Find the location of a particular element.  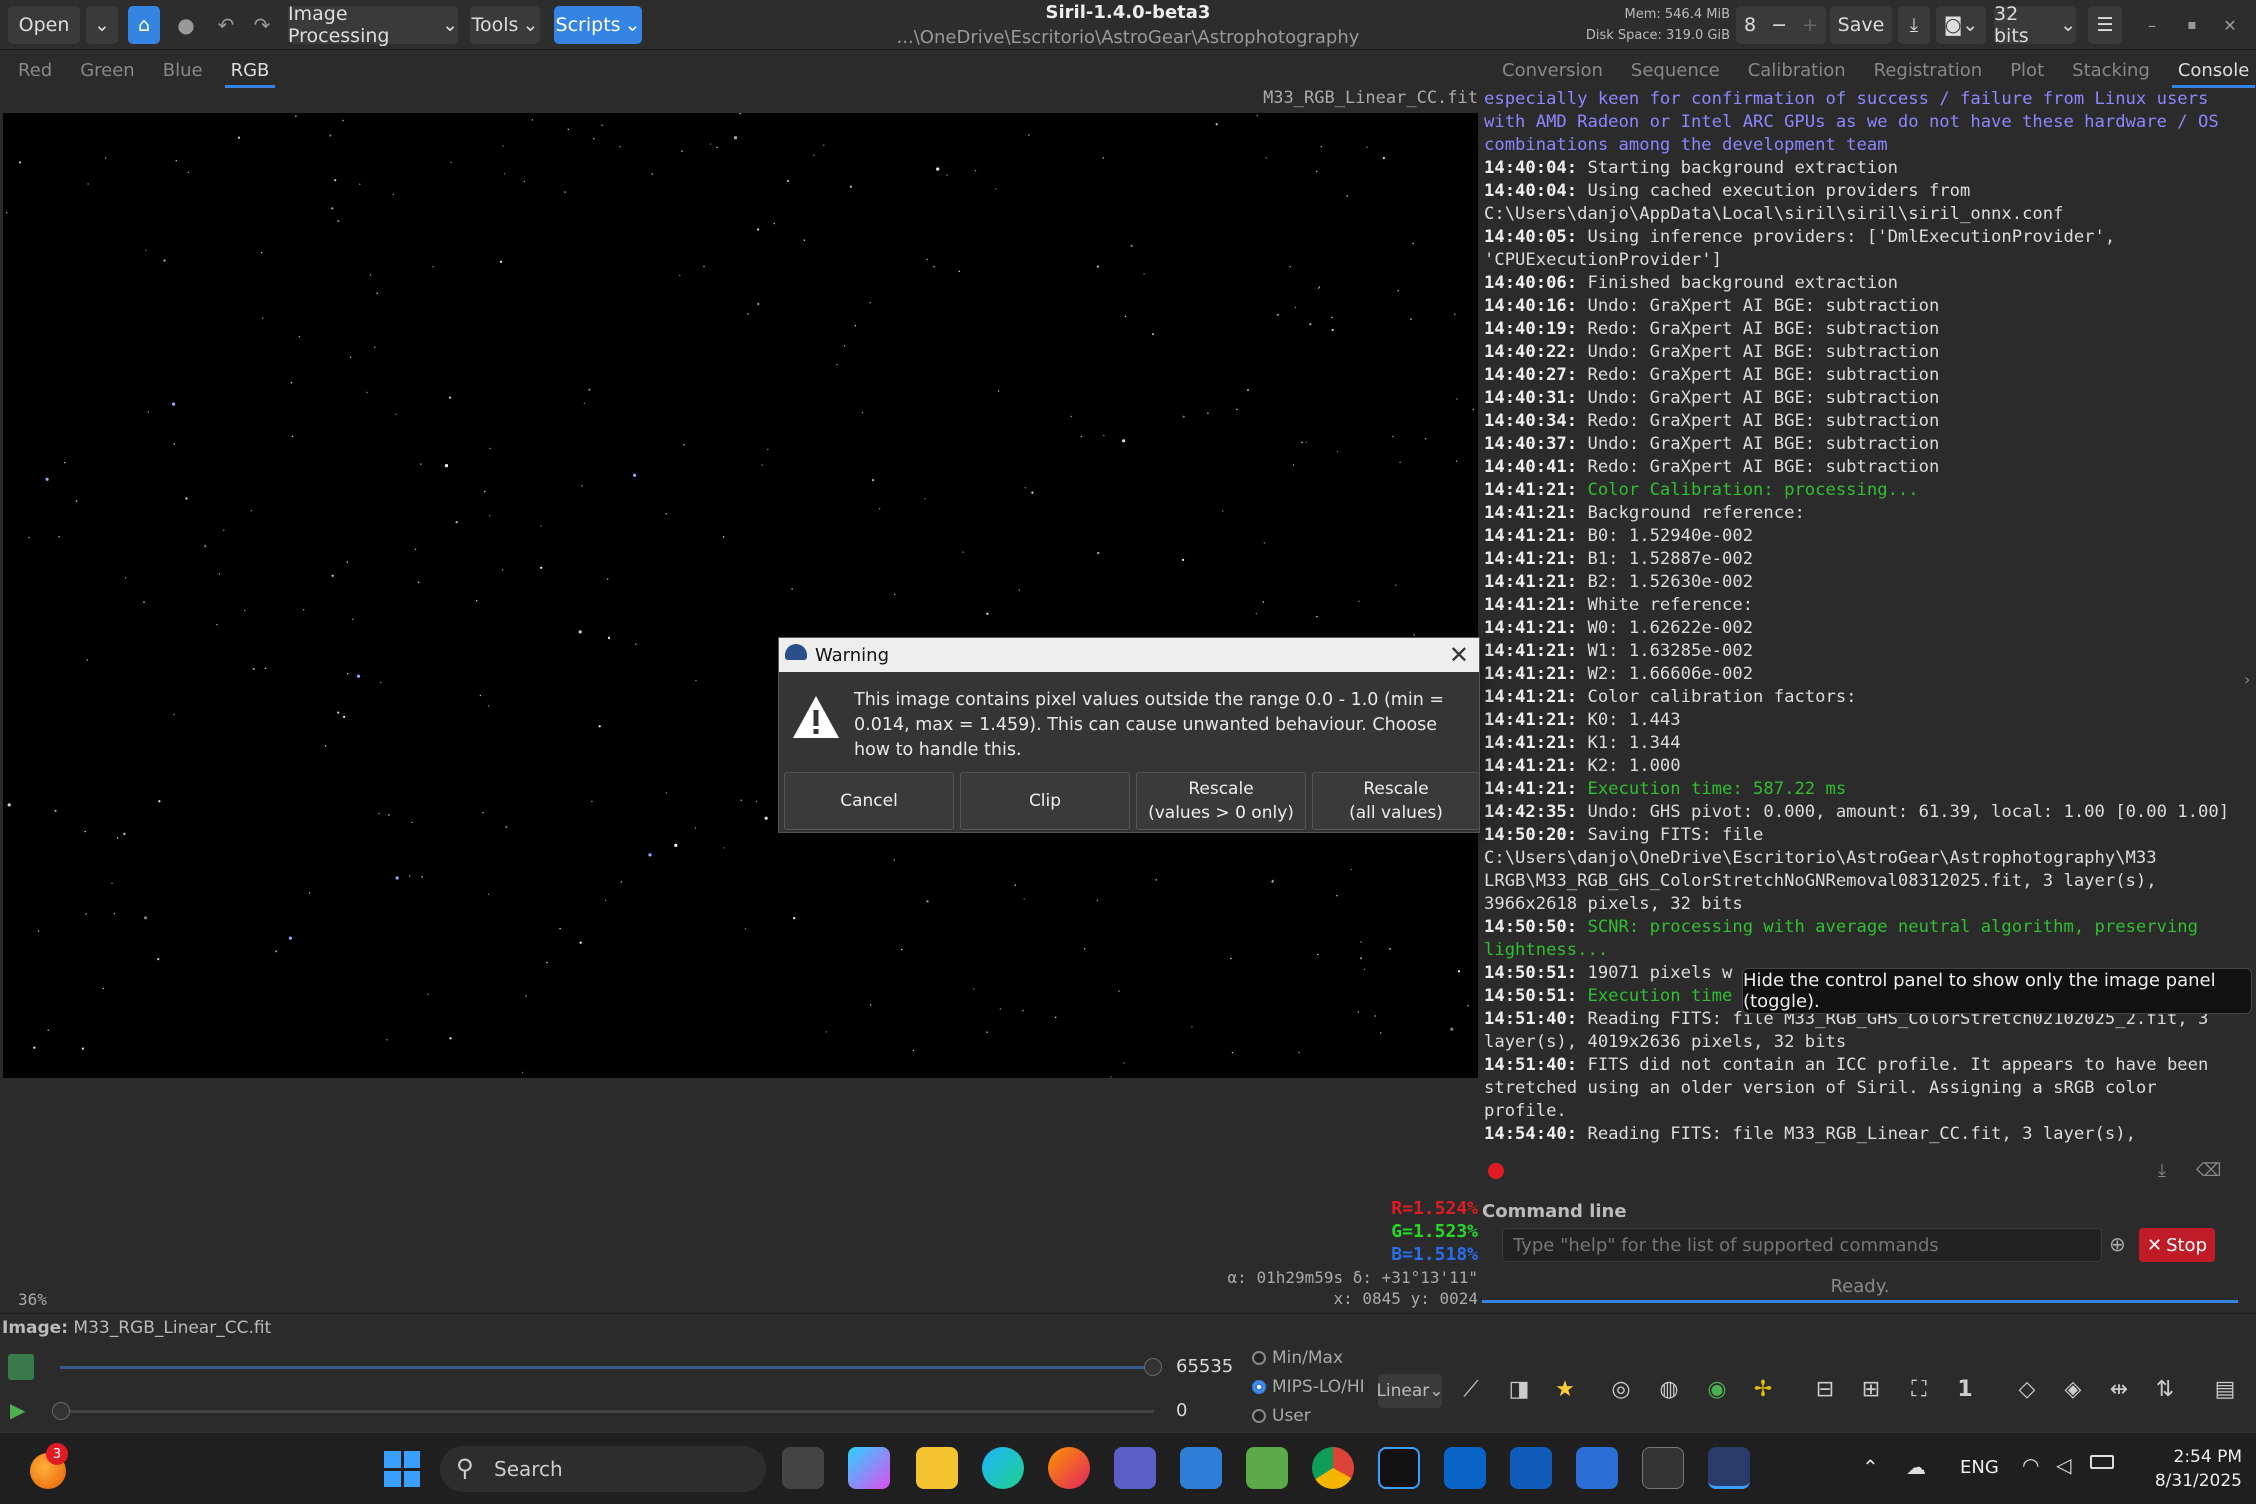

radio-mips: MIPS-LO/HI is located at coordinates (1308, 1387).